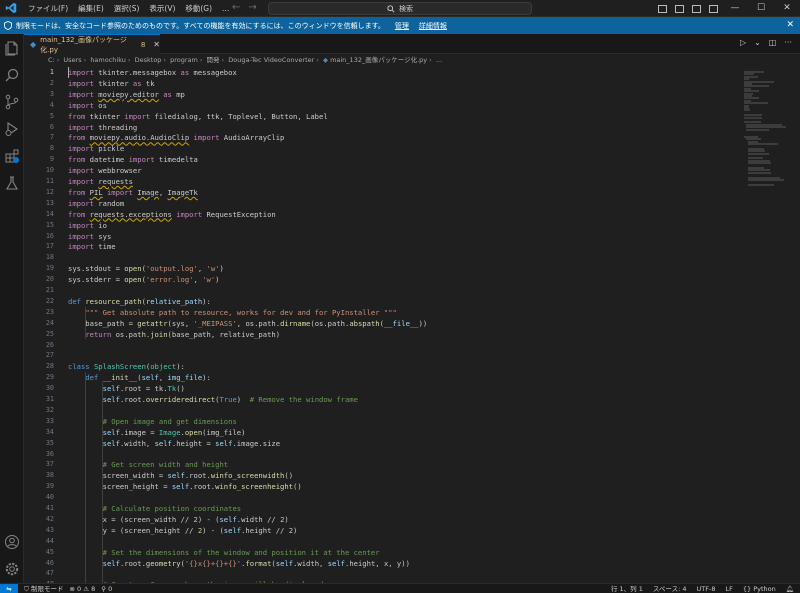 This screenshot has width=800, height=593. What do you see at coordinates (790, 588) in the screenshot?
I see `notifications-bell-icon: 🔔︎` at bounding box center [790, 588].